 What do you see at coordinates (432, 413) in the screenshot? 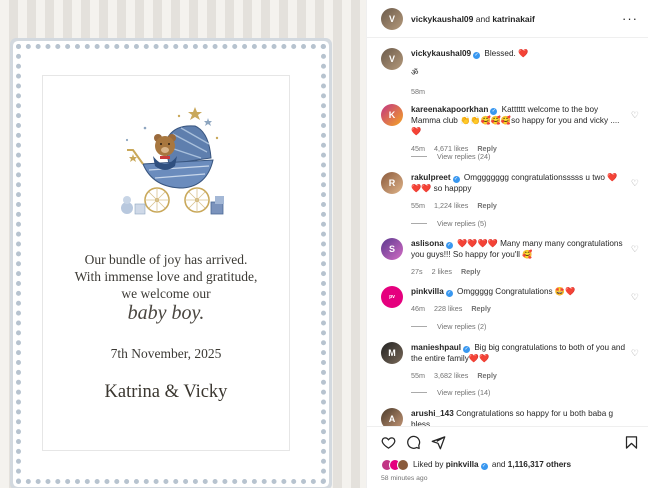
I see `comment-username: arushi_143` at bounding box center [432, 413].